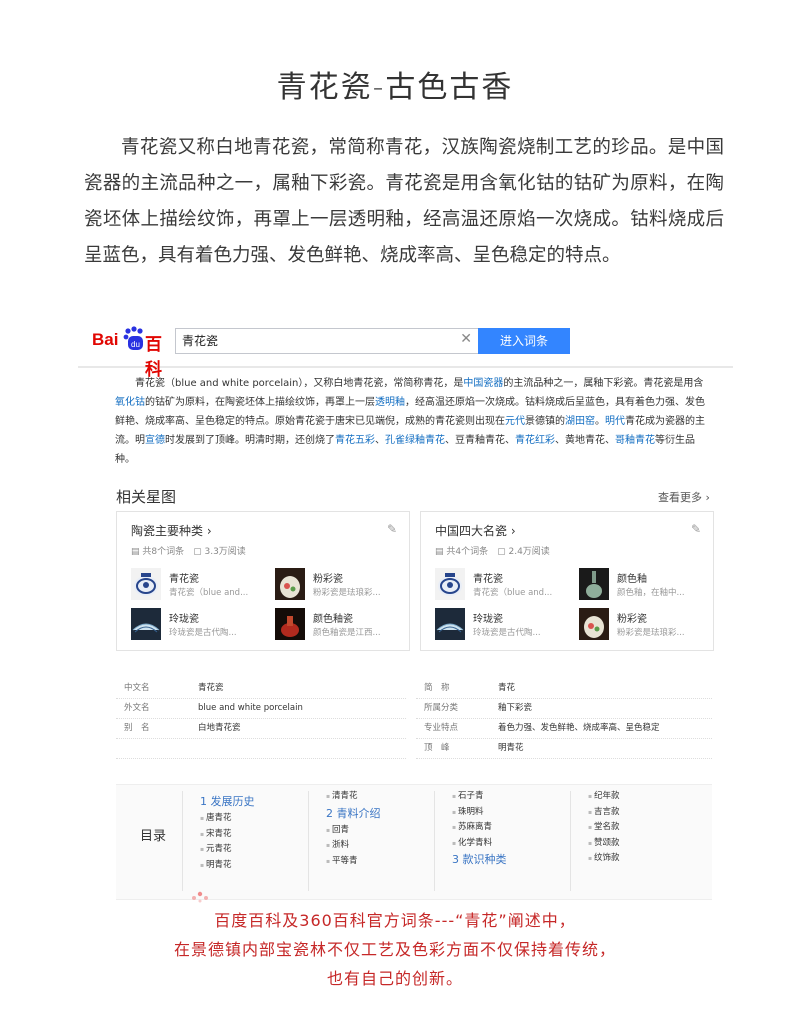 The height and width of the screenshot is (1026, 790). I want to click on toc-item: 赞颂款, so click(604, 844).